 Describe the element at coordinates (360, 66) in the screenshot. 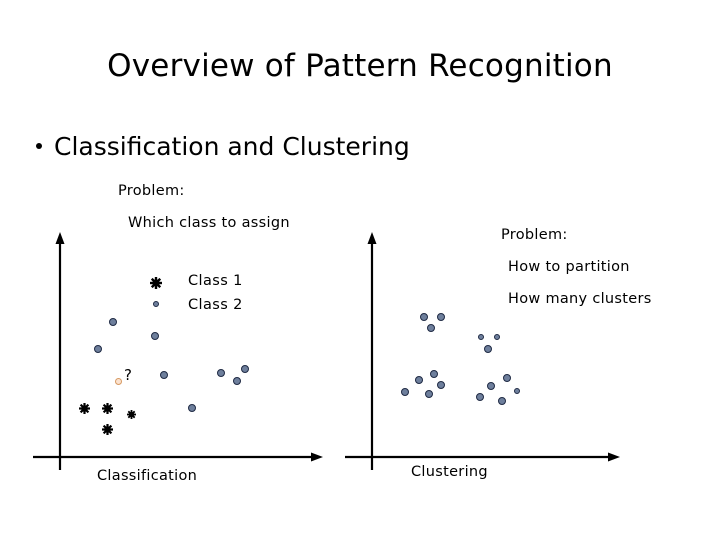

I see `page-title: Overview of Pattern Recognition` at that location.